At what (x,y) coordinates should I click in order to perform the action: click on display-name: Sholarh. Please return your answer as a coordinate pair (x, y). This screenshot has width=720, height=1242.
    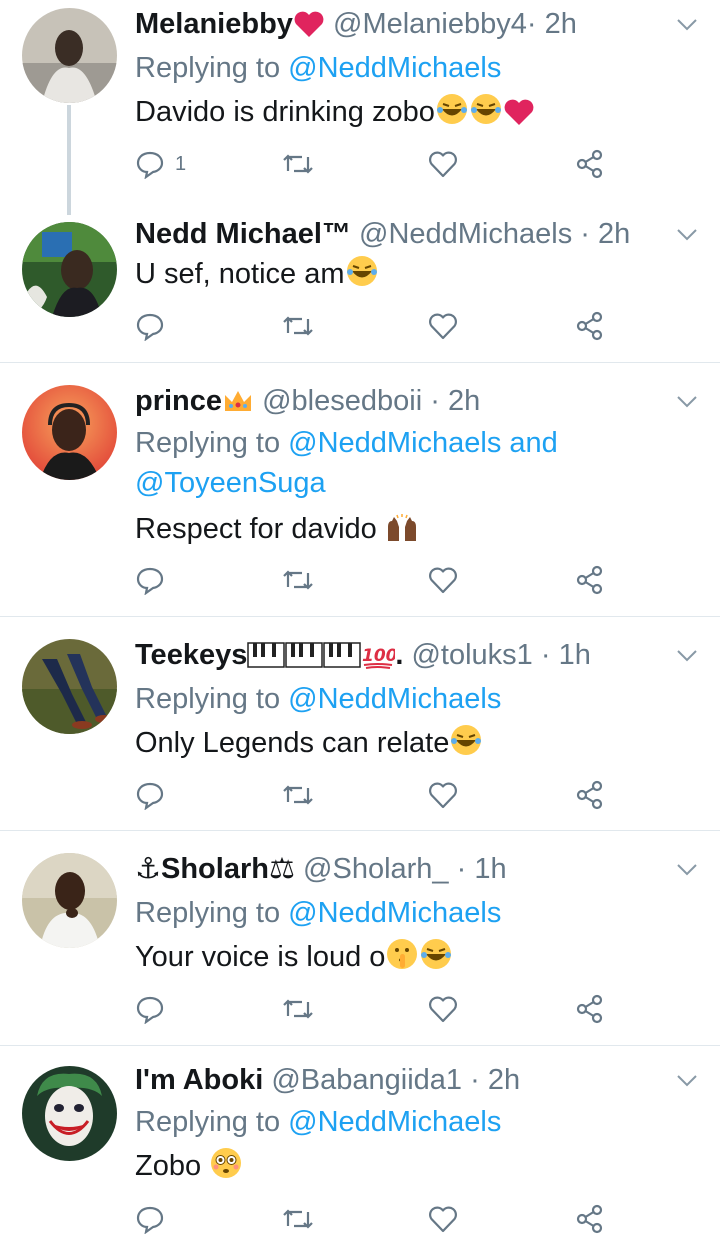
    Looking at the image, I should click on (215, 869).